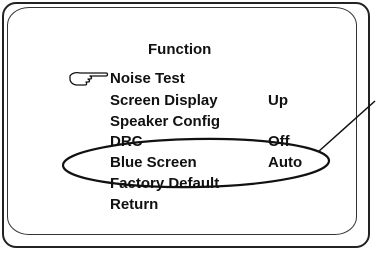 This screenshot has height=254, width=378. What do you see at coordinates (126, 141) in the screenshot?
I see `menu-item-drc: DRC` at bounding box center [126, 141].